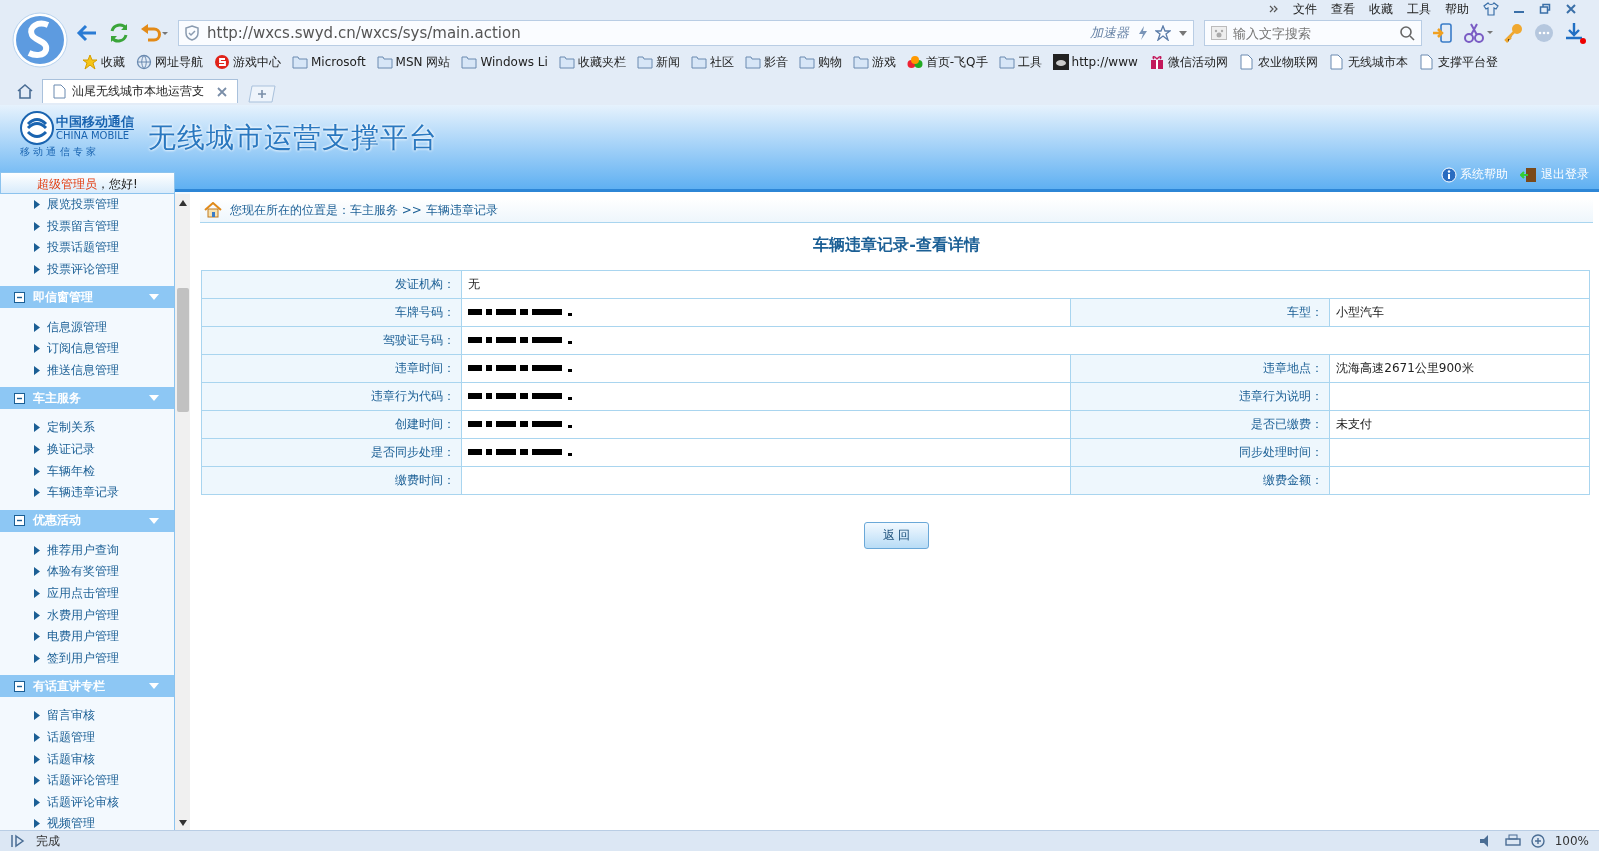 Image resolution: width=1599 pixels, height=851 pixels. I want to click on menu-item: 文件, so click(1305, 9).